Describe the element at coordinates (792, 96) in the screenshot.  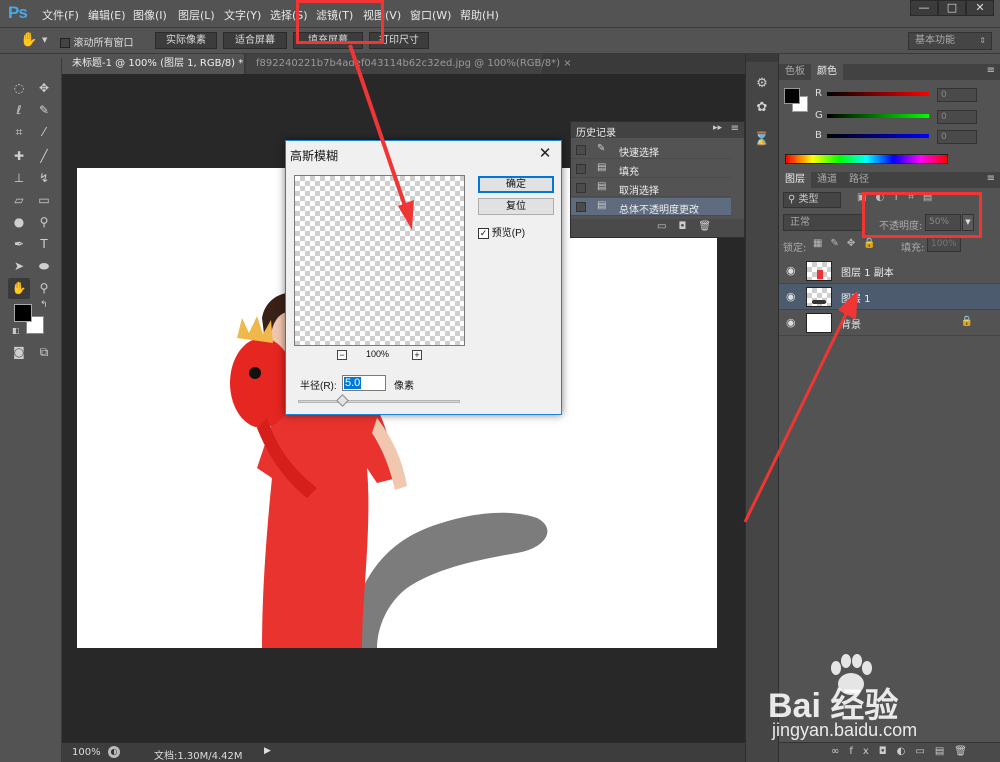
I see `color-fg-swatch` at that location.